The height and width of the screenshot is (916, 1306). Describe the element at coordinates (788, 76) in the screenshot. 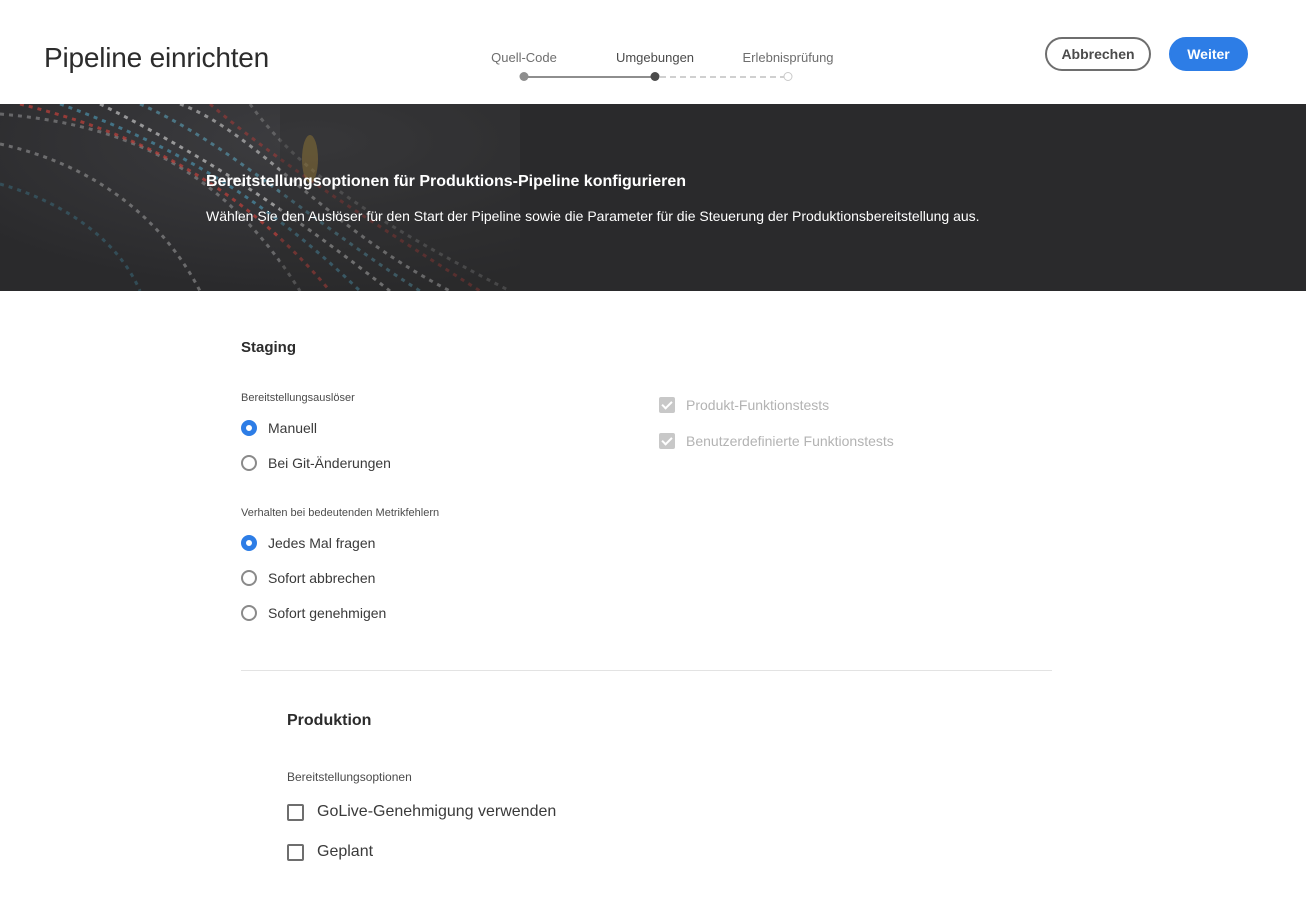

I see `step-dot-experience-audit` at that location.